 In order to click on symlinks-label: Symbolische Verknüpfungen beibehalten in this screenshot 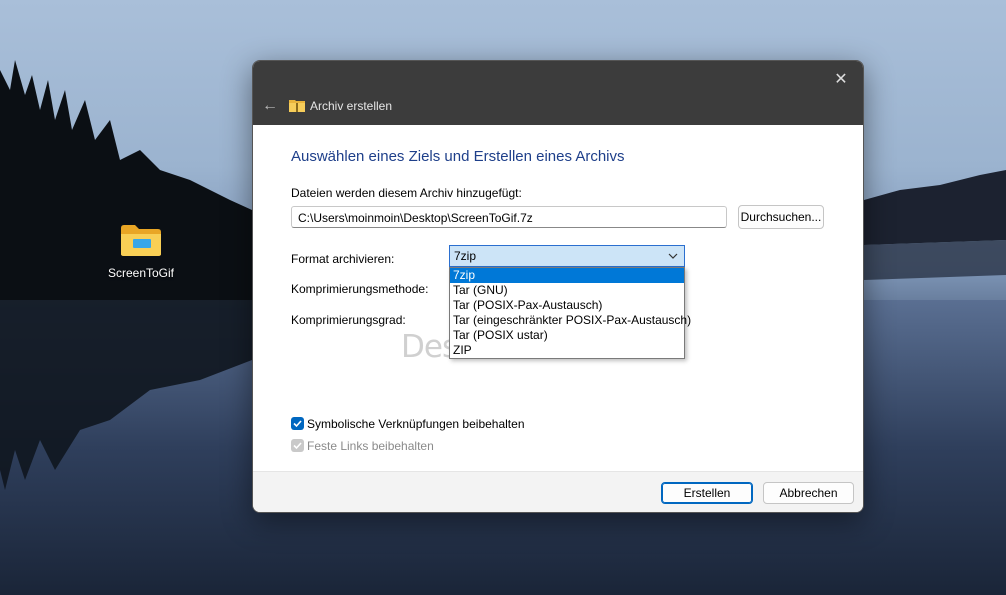, I will do `click(416, 424)`.